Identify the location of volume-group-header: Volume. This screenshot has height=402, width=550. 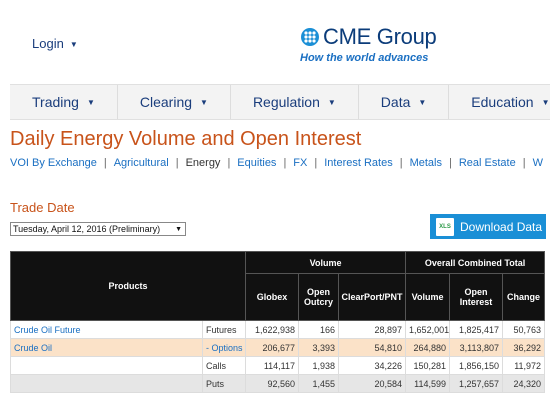
(326, 262).